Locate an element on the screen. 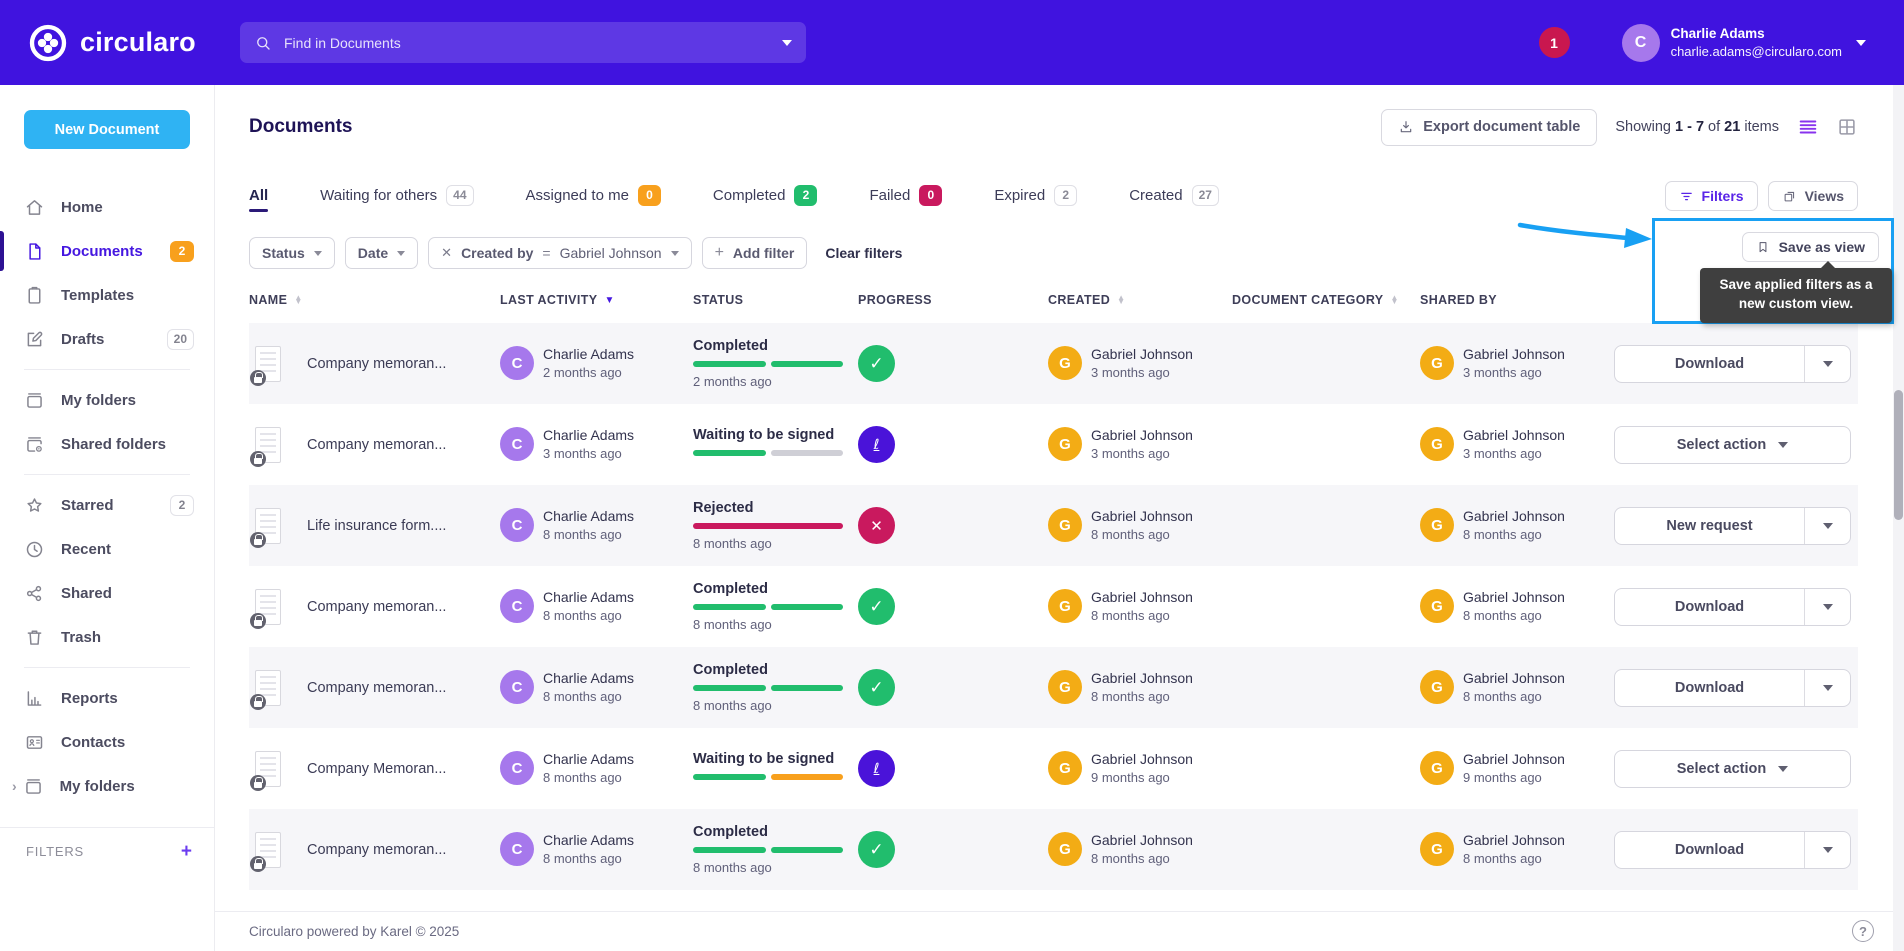 Image resolution: width=1904 pixels, height=951 pixels. lock-icon is located at coordinates (258, 782).